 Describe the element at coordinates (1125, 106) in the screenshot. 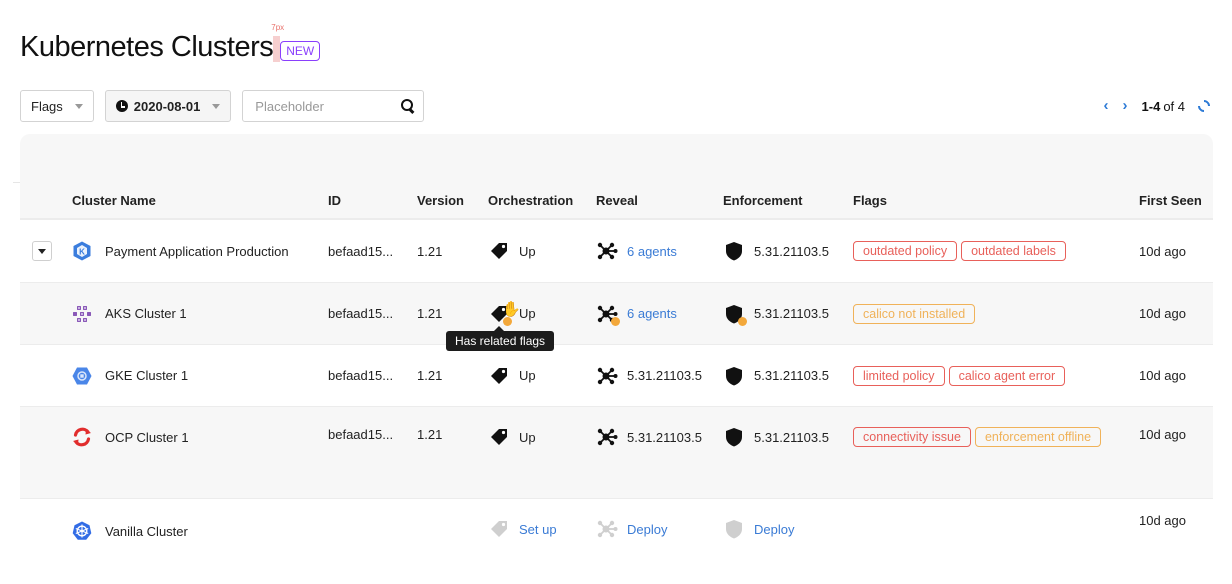

I see `chevron-right-icon: ›` at that location.